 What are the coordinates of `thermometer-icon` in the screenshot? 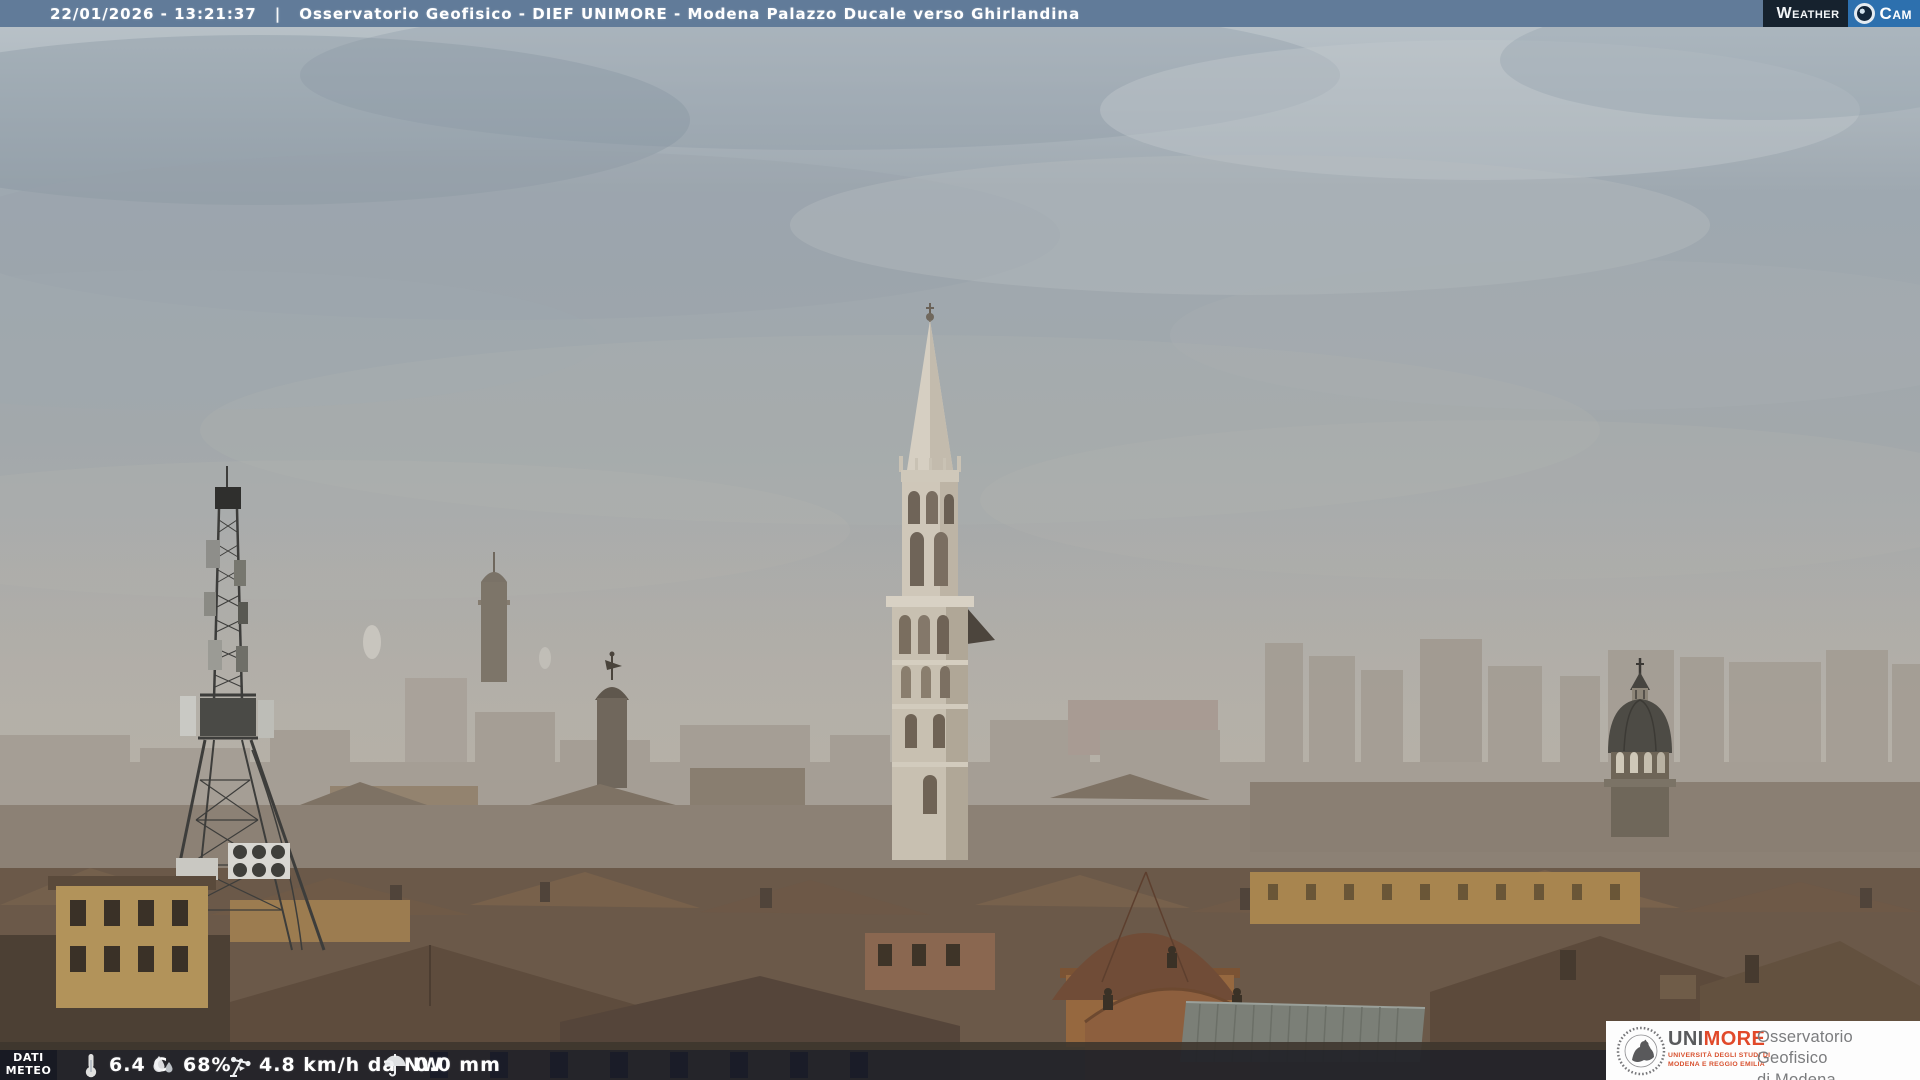 It's located at (91, 1066).